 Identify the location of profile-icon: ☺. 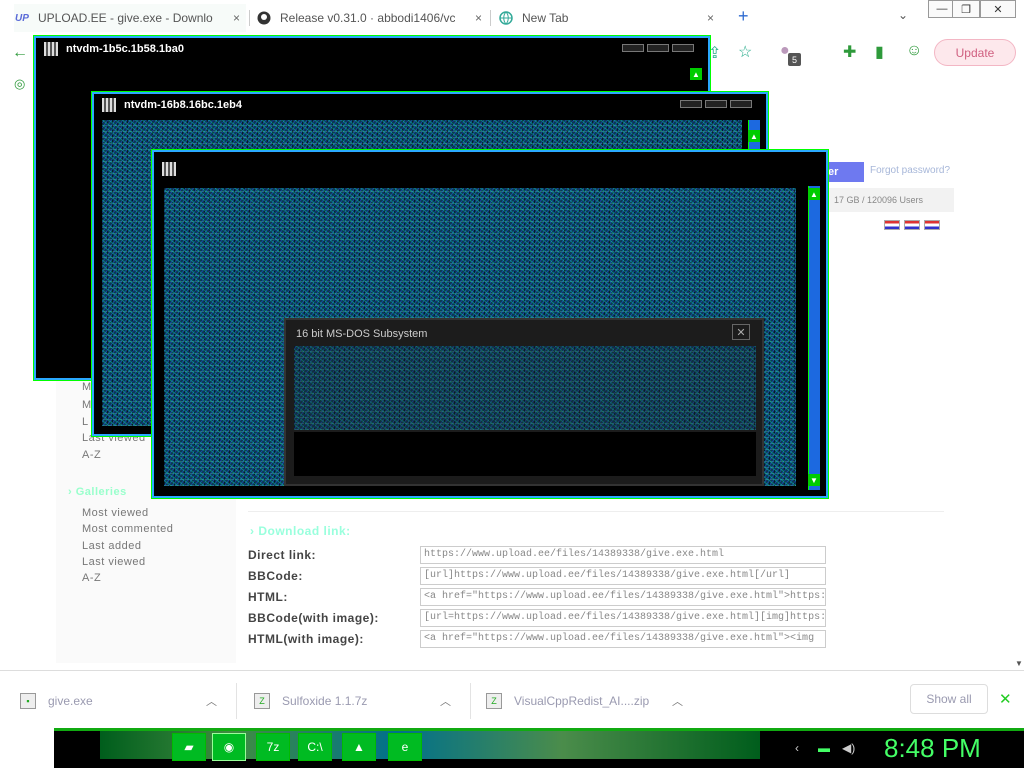
(914, 51).